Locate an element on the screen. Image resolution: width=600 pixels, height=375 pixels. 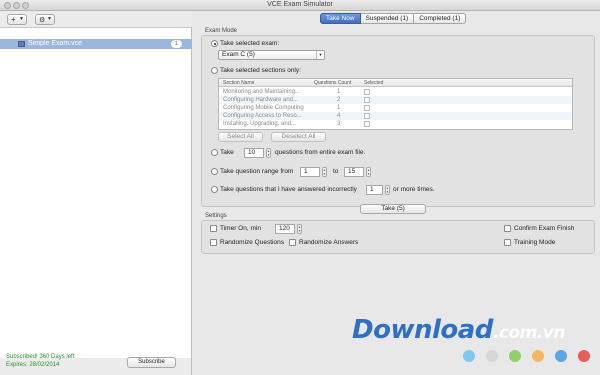
take-count-suffix: questions from entire exam file. is located at coordinates (320, 152).